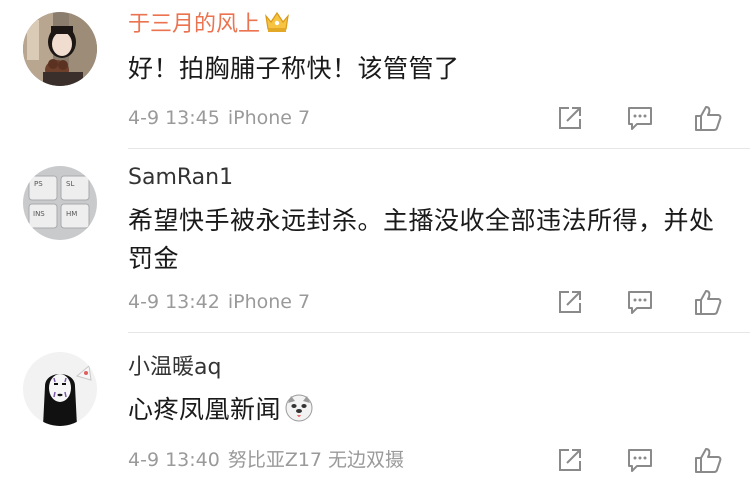  I want to click on device-label: 努比亚Z17 无边双摄, so click(316, 460).